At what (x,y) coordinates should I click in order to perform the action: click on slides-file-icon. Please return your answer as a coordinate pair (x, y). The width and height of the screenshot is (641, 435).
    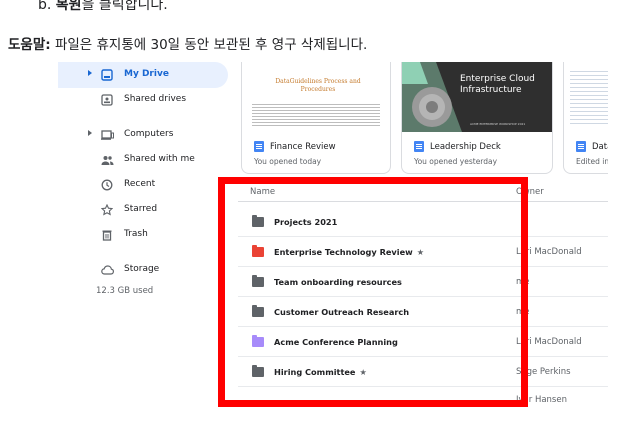
    Looking at the image, I should click on (419, 146).